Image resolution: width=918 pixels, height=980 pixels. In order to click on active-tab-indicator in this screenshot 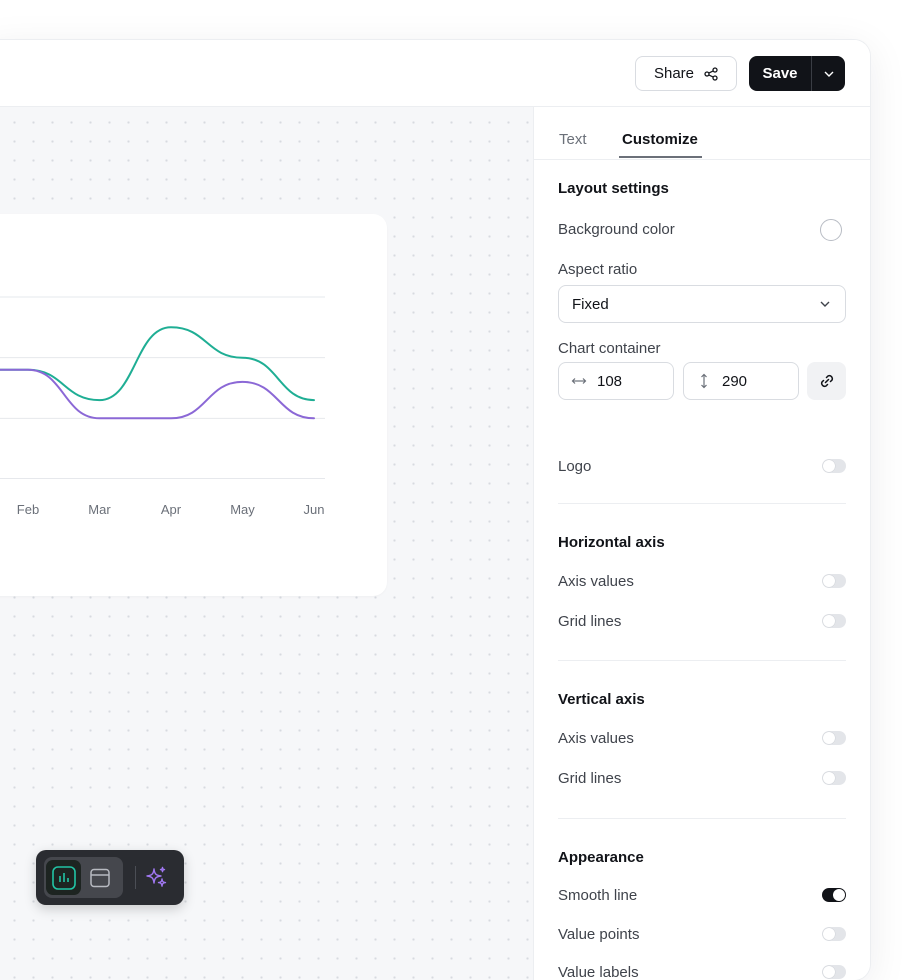, I will do `click(660, 157)`.